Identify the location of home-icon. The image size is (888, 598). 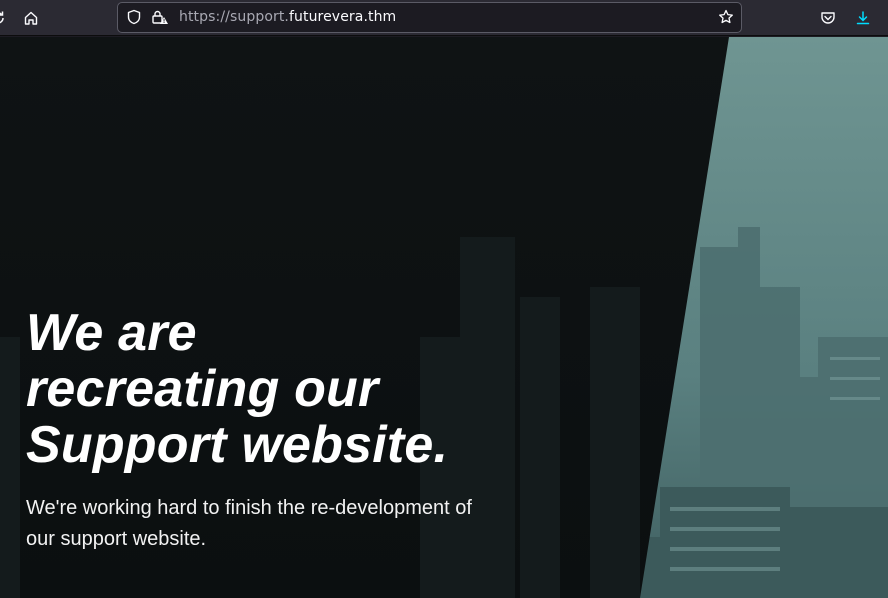
(31, 18).